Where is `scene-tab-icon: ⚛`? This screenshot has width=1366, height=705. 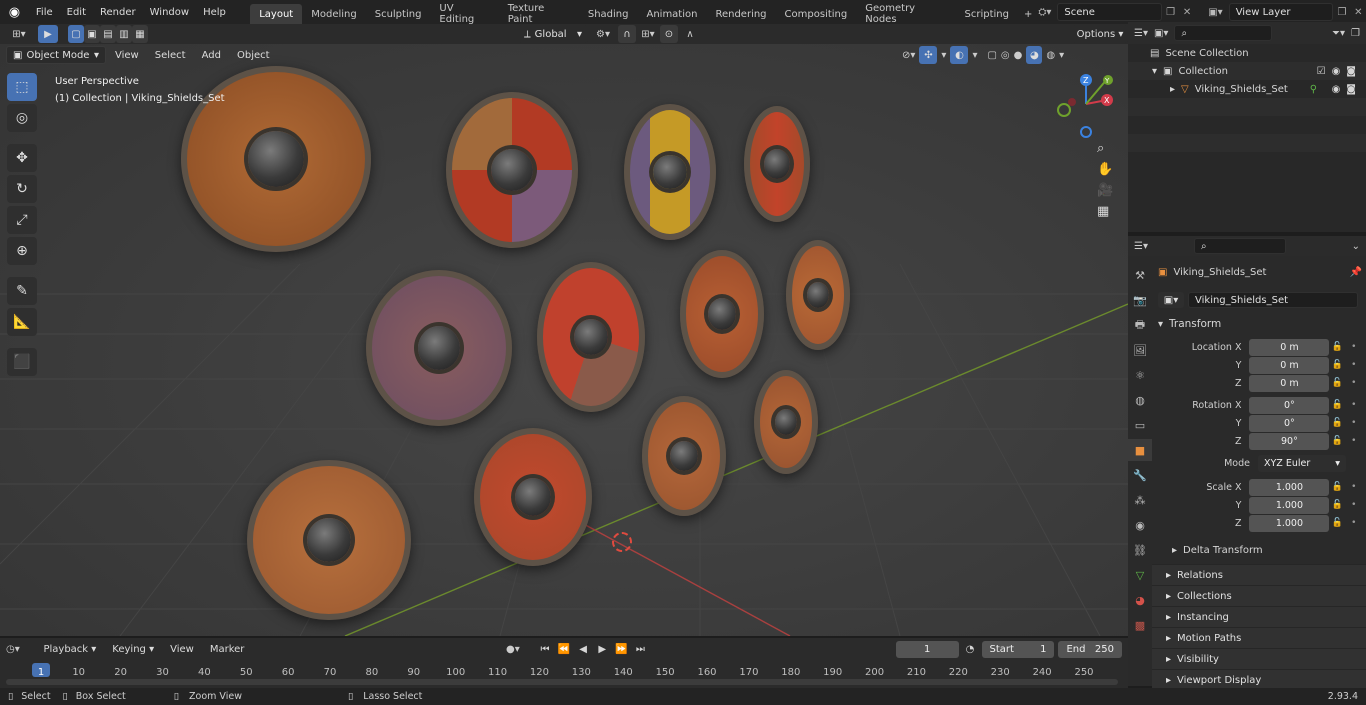 scene-tab-icon: ⚛ is located at coordinates (1140, 375).